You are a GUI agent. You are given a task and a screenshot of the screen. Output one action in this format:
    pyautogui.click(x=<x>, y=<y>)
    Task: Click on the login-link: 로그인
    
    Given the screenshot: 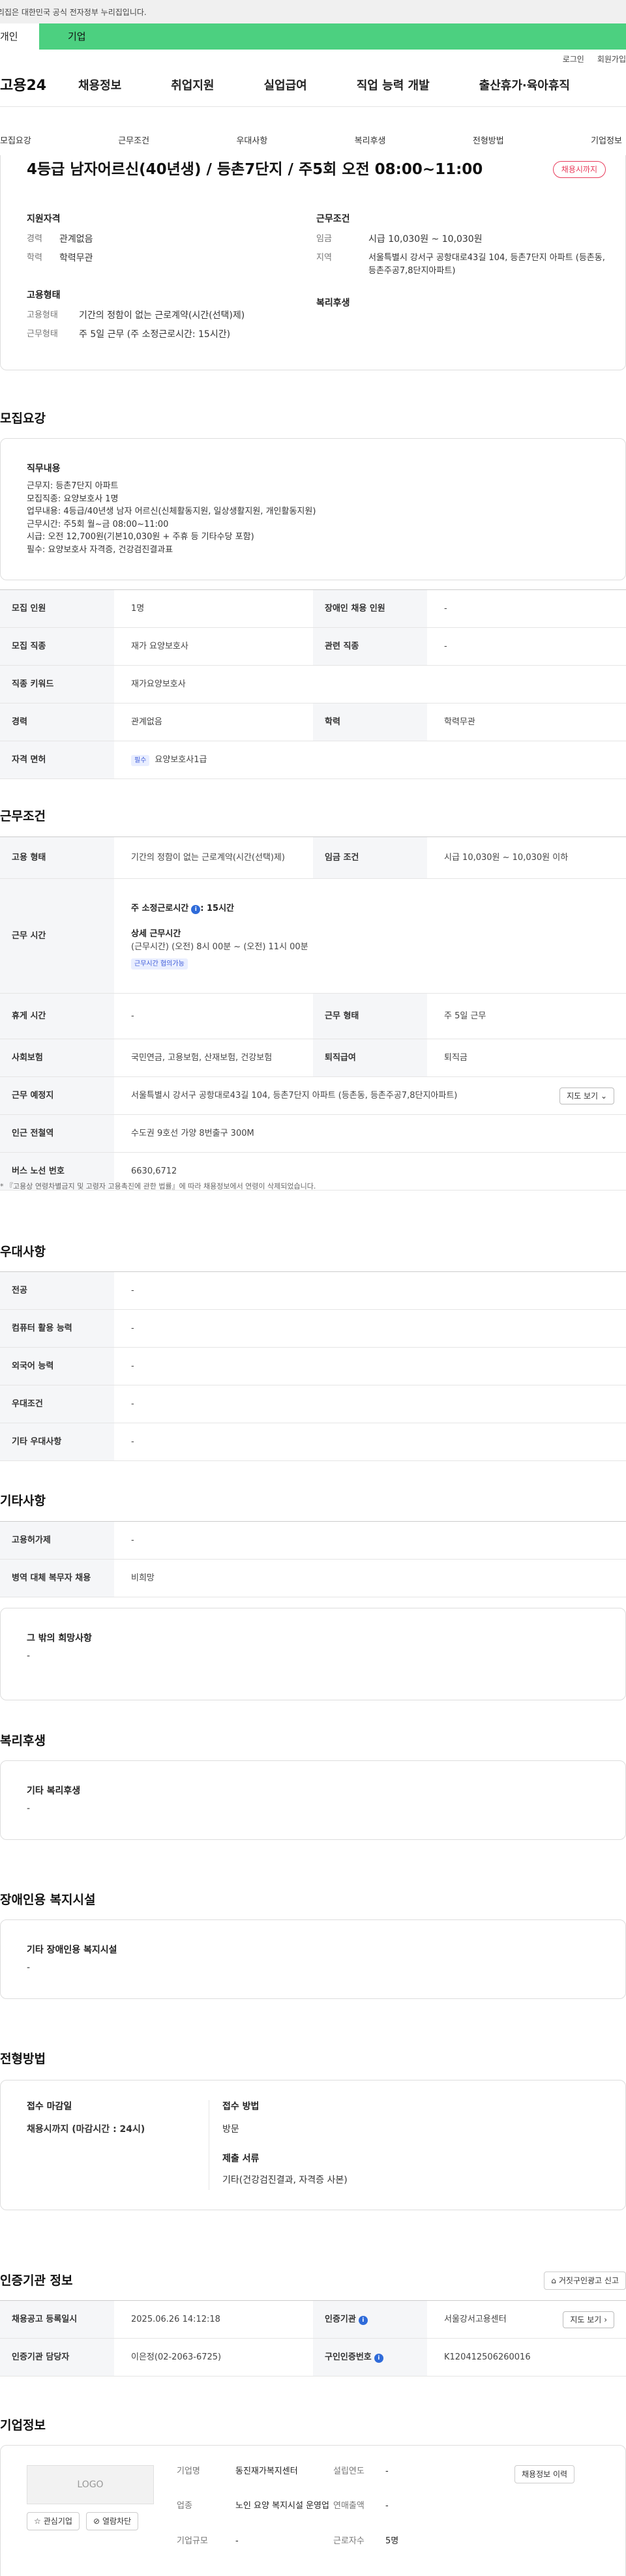 What is the action you would take?
    pyautogui.click(x=573, y=59)
    